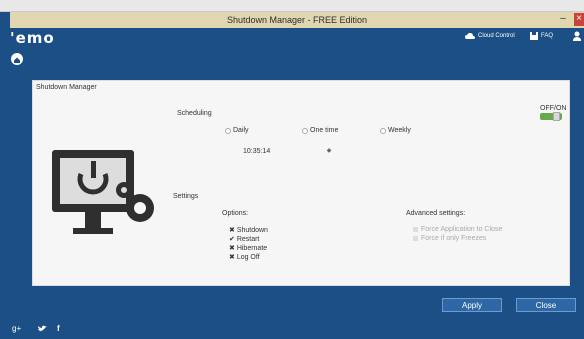  What do you see at coordinates (66, 87) in the screenshot?
I see `panel-title: Shutdown Manager` at bounding box center [66, 87].